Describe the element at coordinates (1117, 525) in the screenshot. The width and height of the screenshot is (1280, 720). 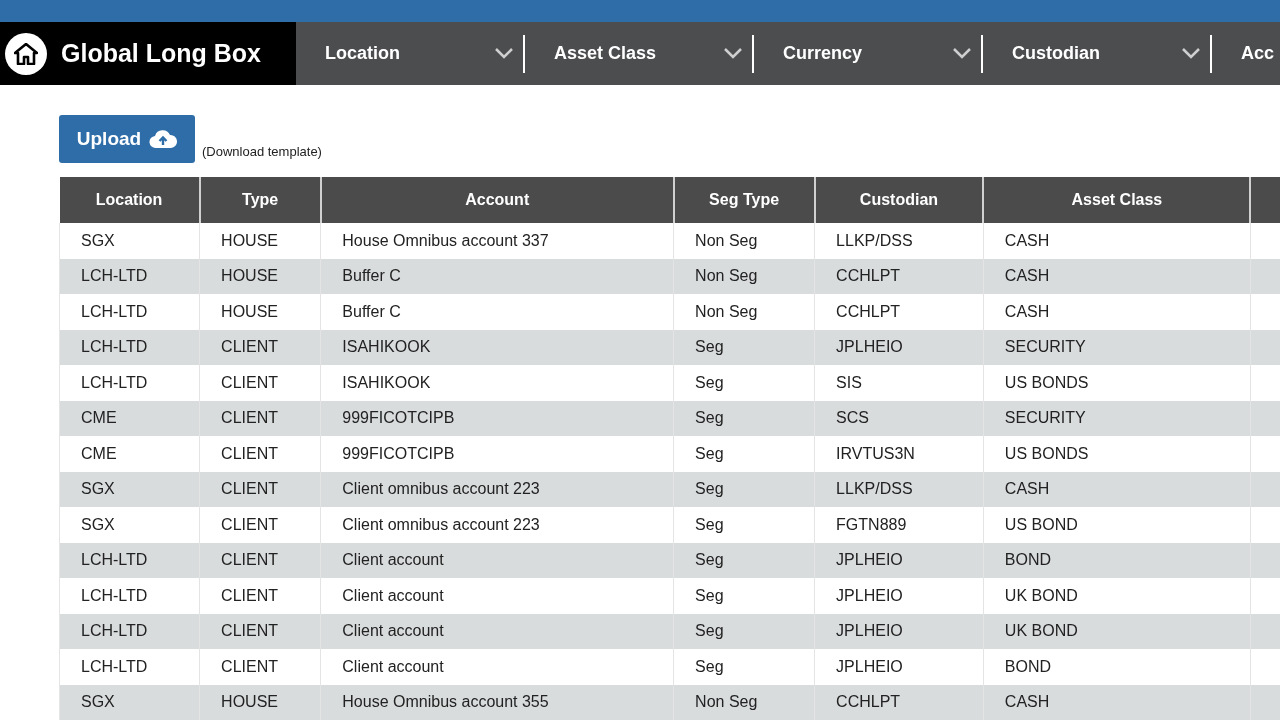
I see `table-cell: US BOND` at that location.